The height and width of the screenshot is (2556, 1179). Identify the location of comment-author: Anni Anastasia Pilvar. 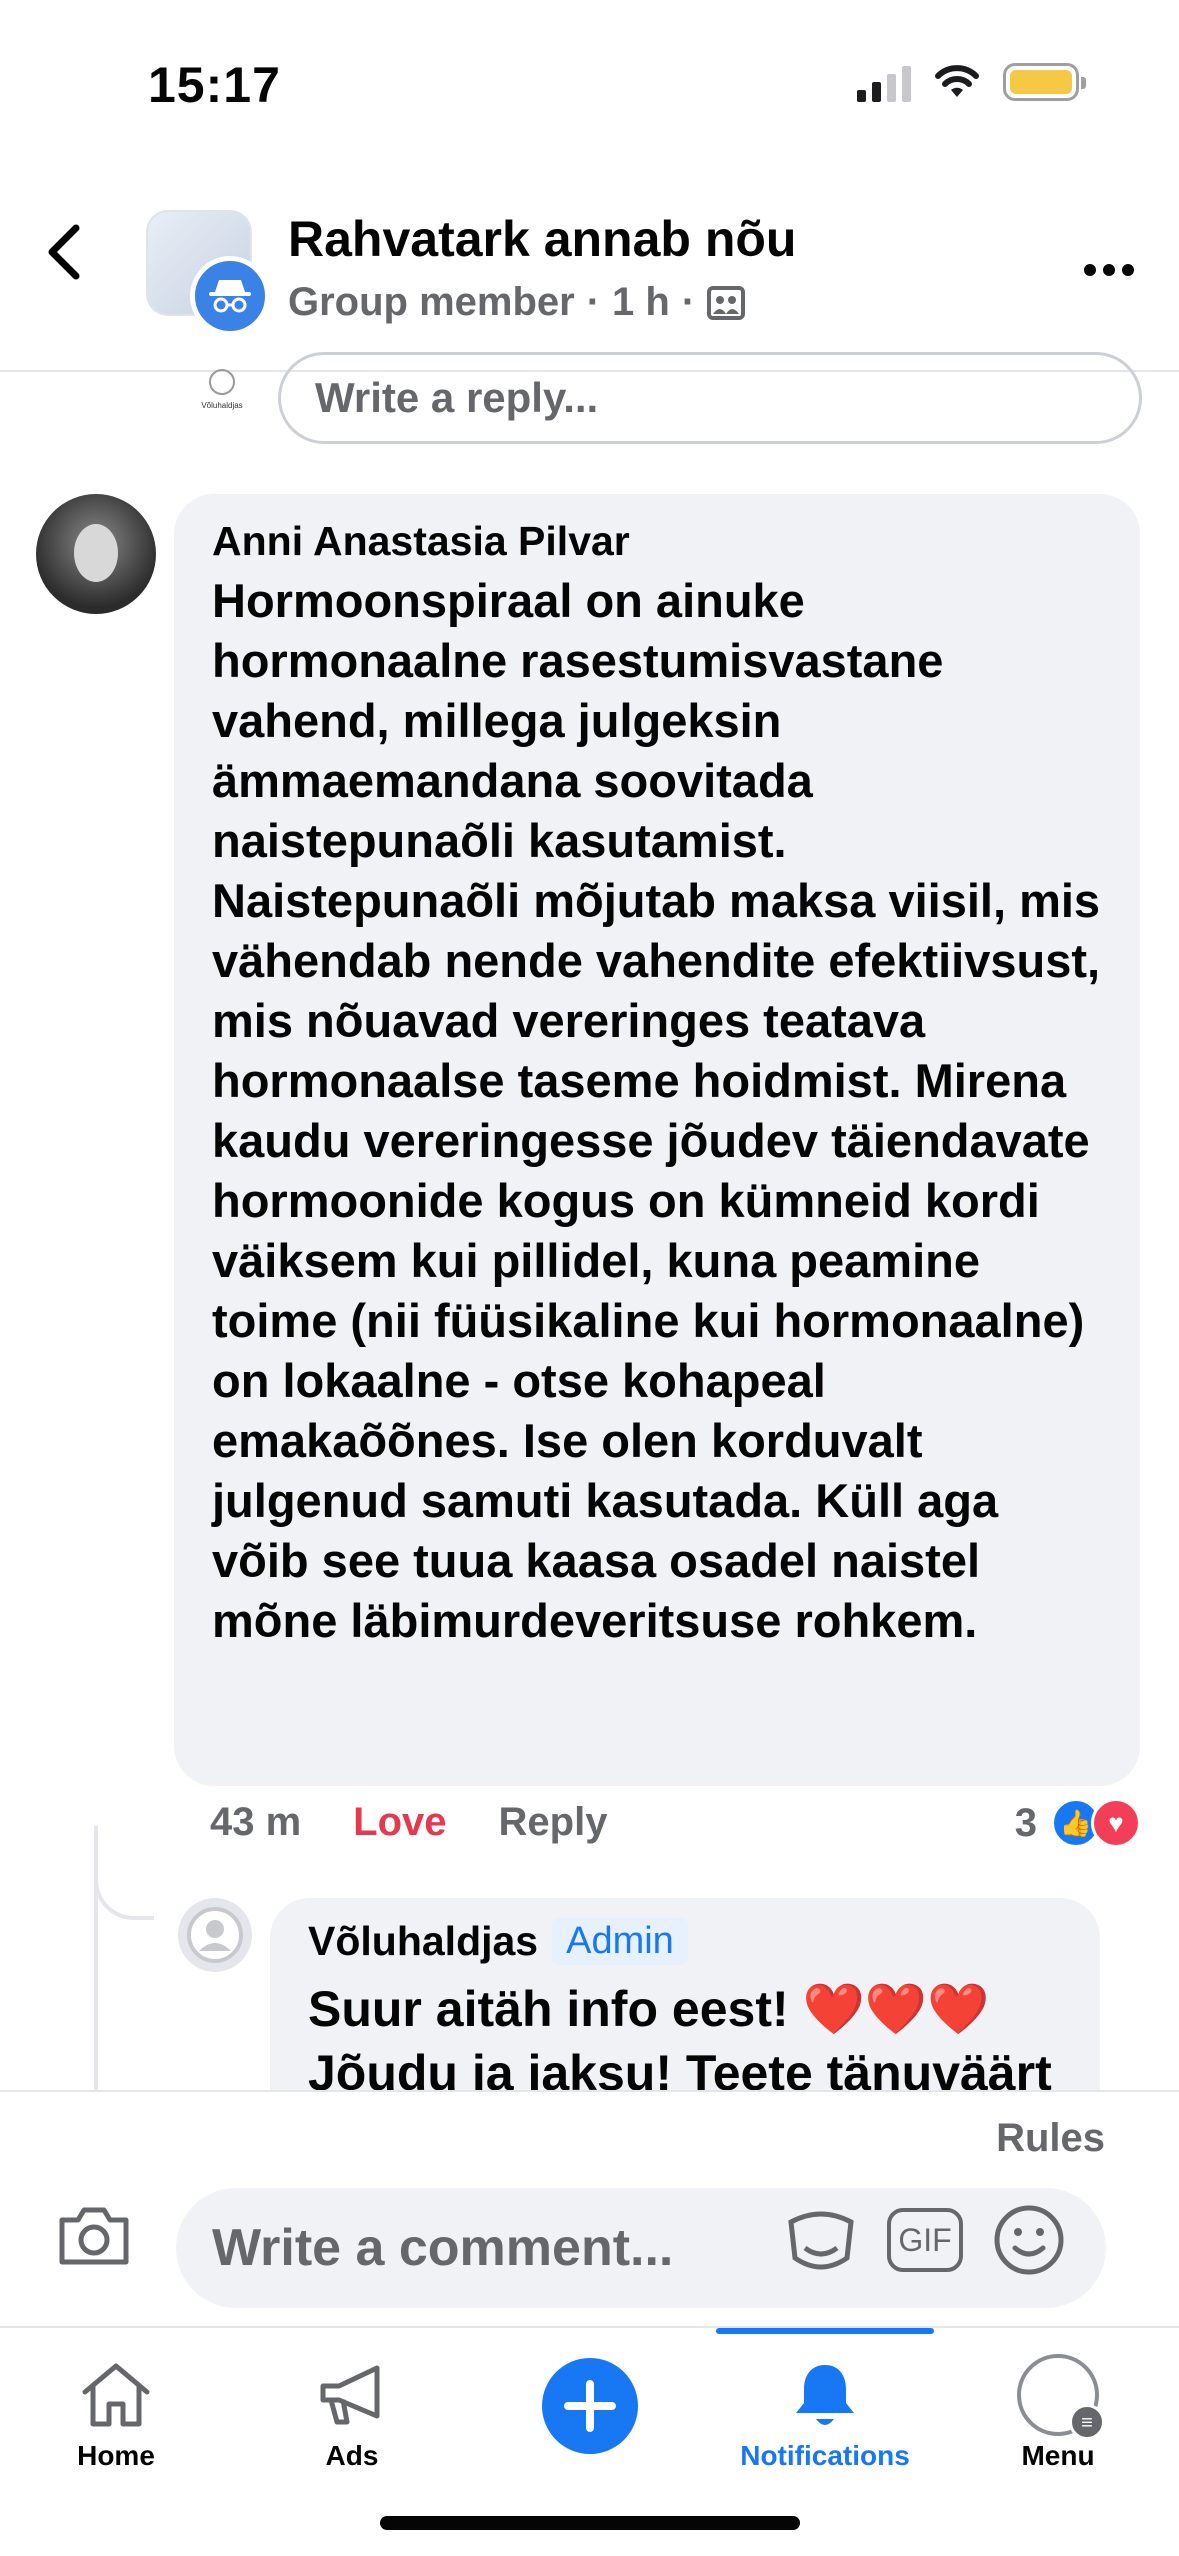
(657, 541).